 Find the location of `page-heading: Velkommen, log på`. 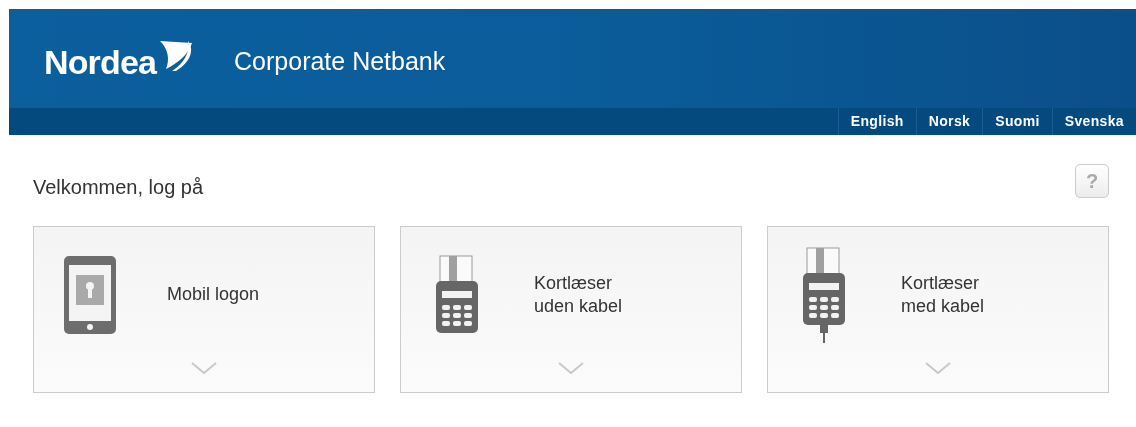

page-heading: Velkommen, log på is located at coordinates (118, 187).